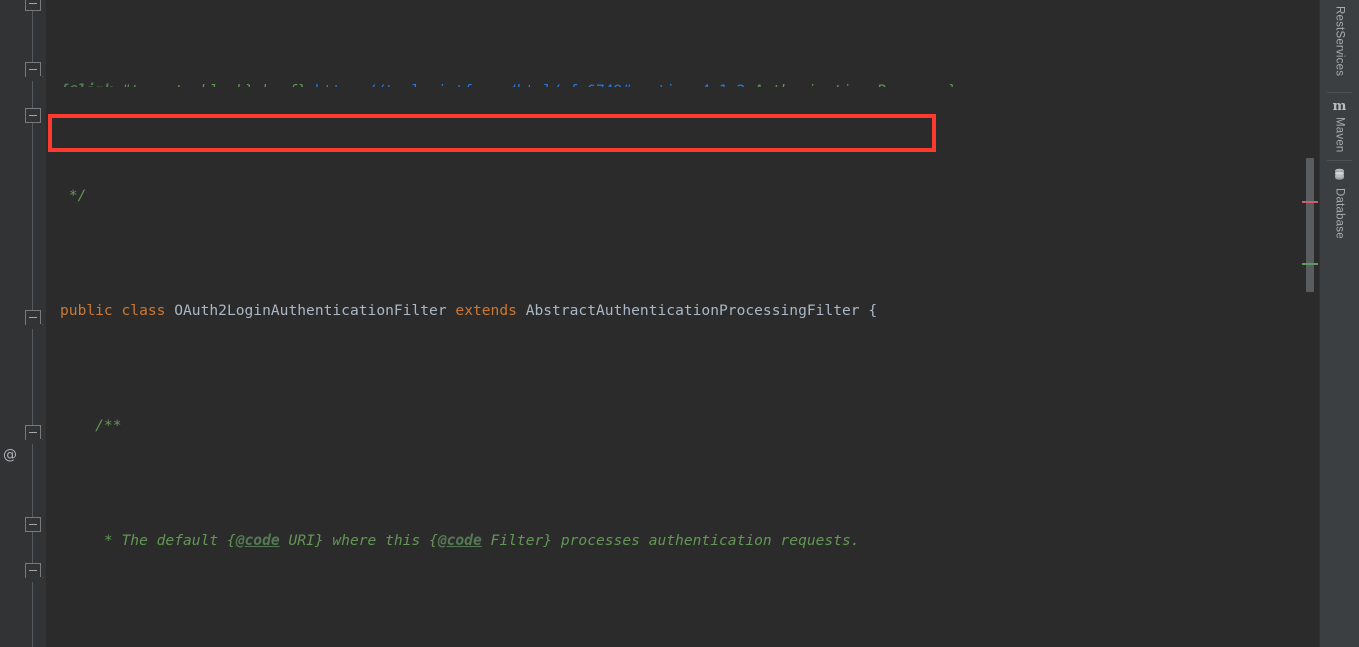 This screenshot has width=1359, height=647. Describe the element at coordinates (1339, 176) in the screenshot. I see `database-icon` at that location.